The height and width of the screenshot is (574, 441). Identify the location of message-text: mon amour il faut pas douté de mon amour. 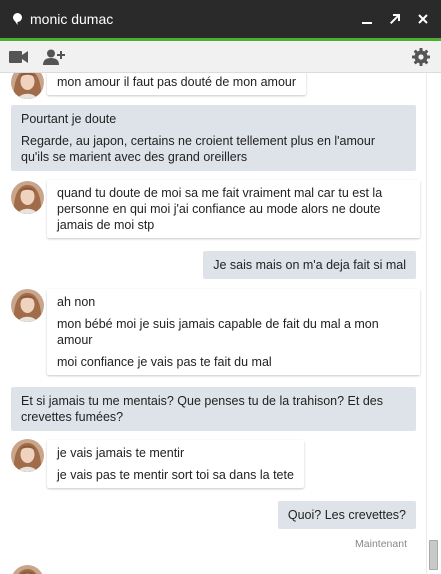
(177, 82).